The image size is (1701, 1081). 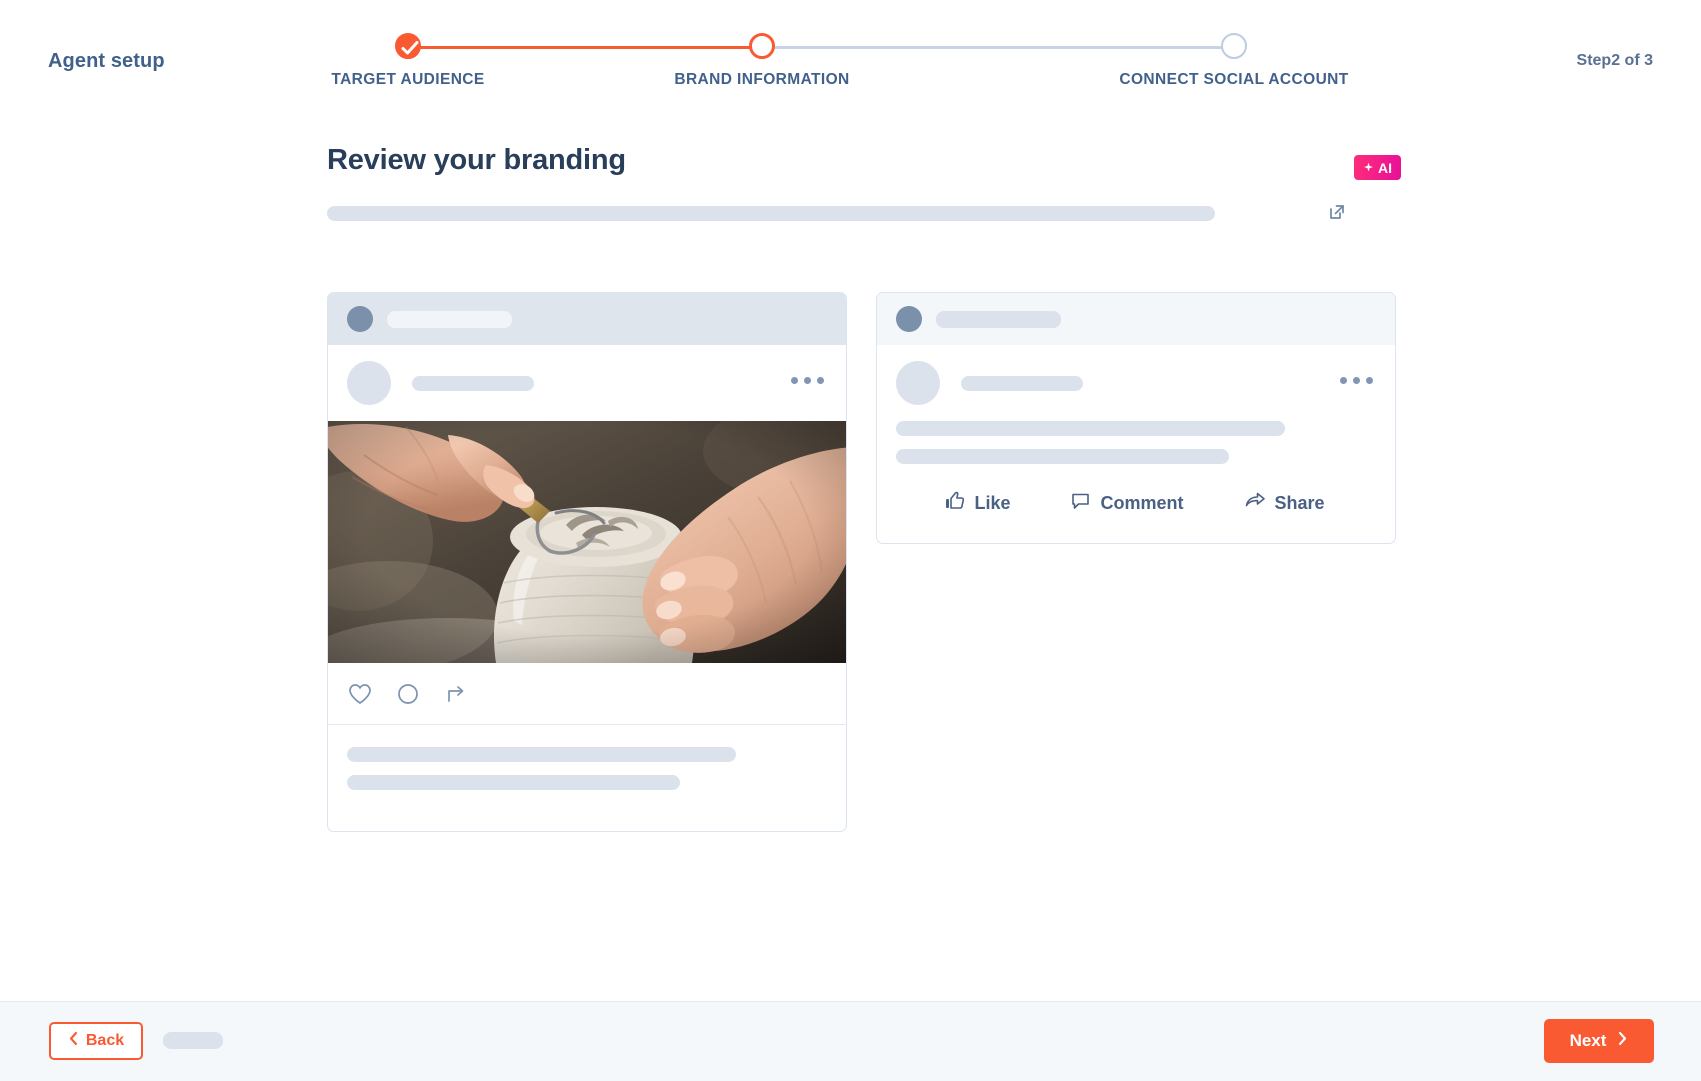 What do you see at coordinates (106, 61) in the screenshot?
I see `page-title: Agent setup` at bounding box center [106, 61].